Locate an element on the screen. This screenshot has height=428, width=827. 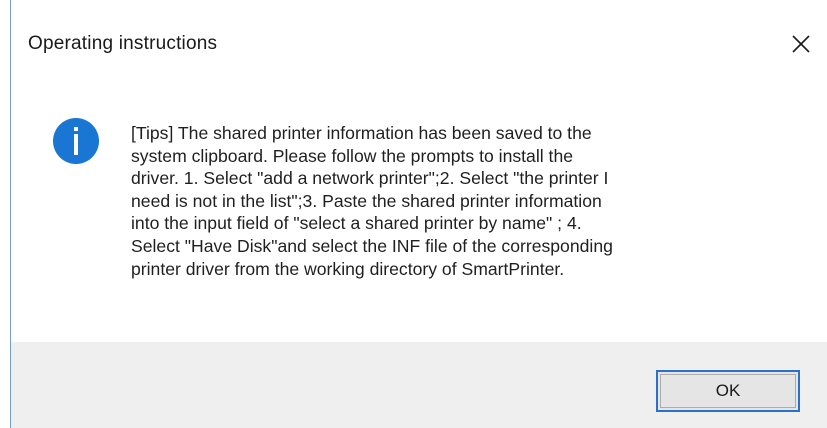
close-icon is located at coordinates (801, 44).